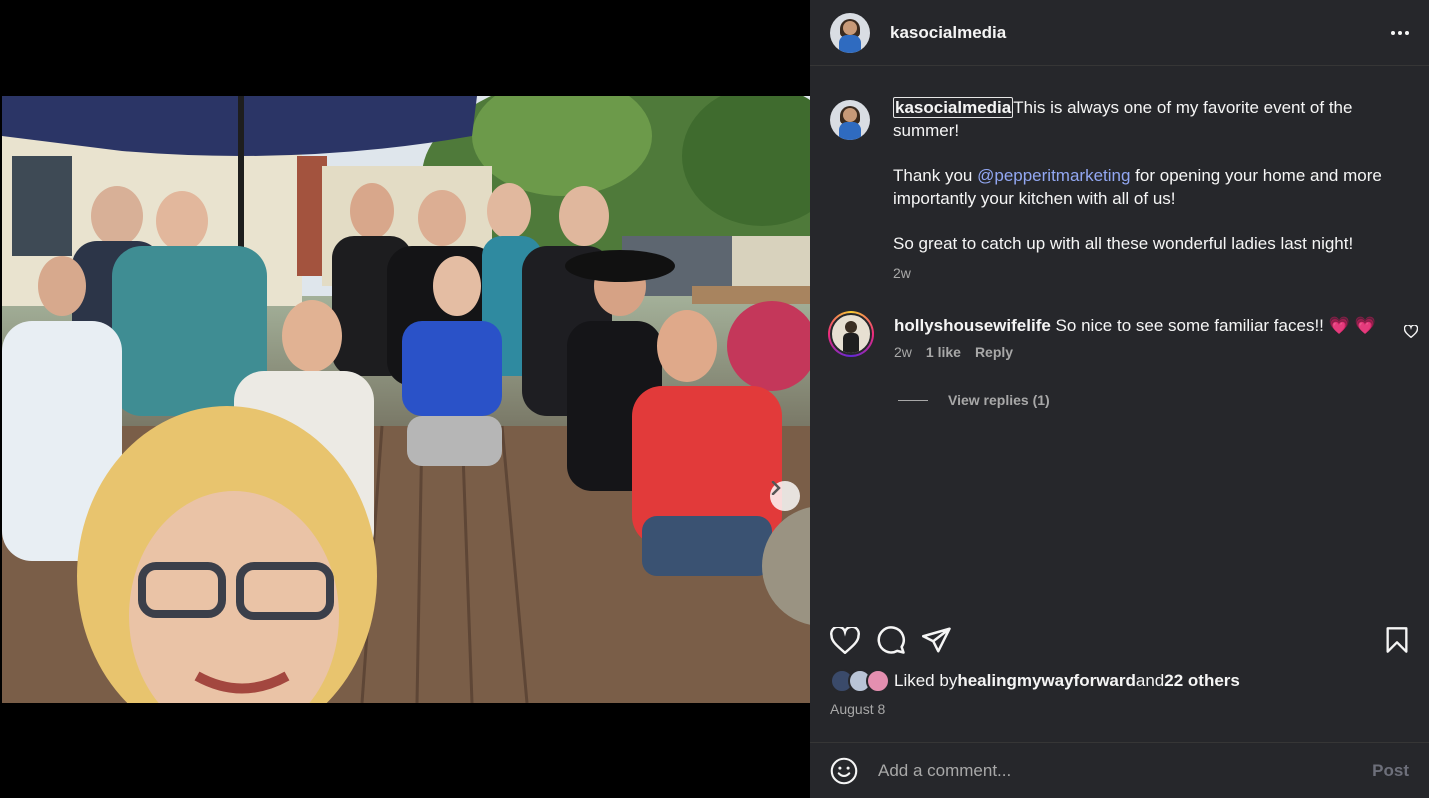 This screenshot has height=798, width=1429. I want to click on view-replies-button: View replies (1), so click(974, 400).